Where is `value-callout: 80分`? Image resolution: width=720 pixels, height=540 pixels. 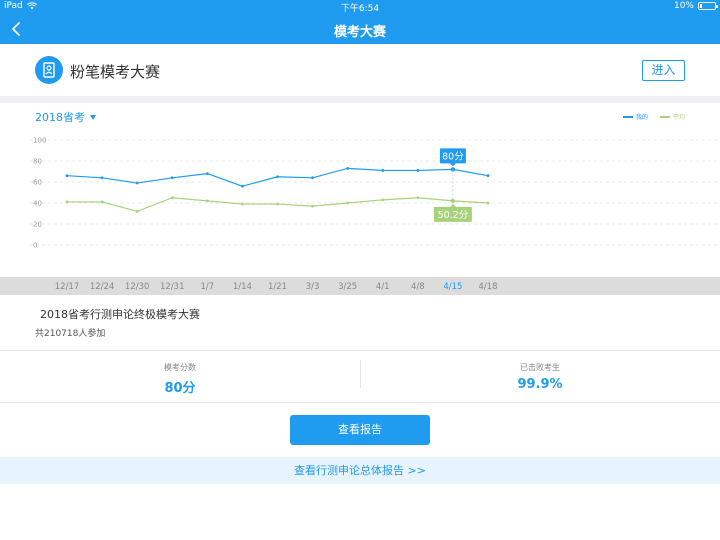 value-callout: 80分 is located at coordinates (452, 157).